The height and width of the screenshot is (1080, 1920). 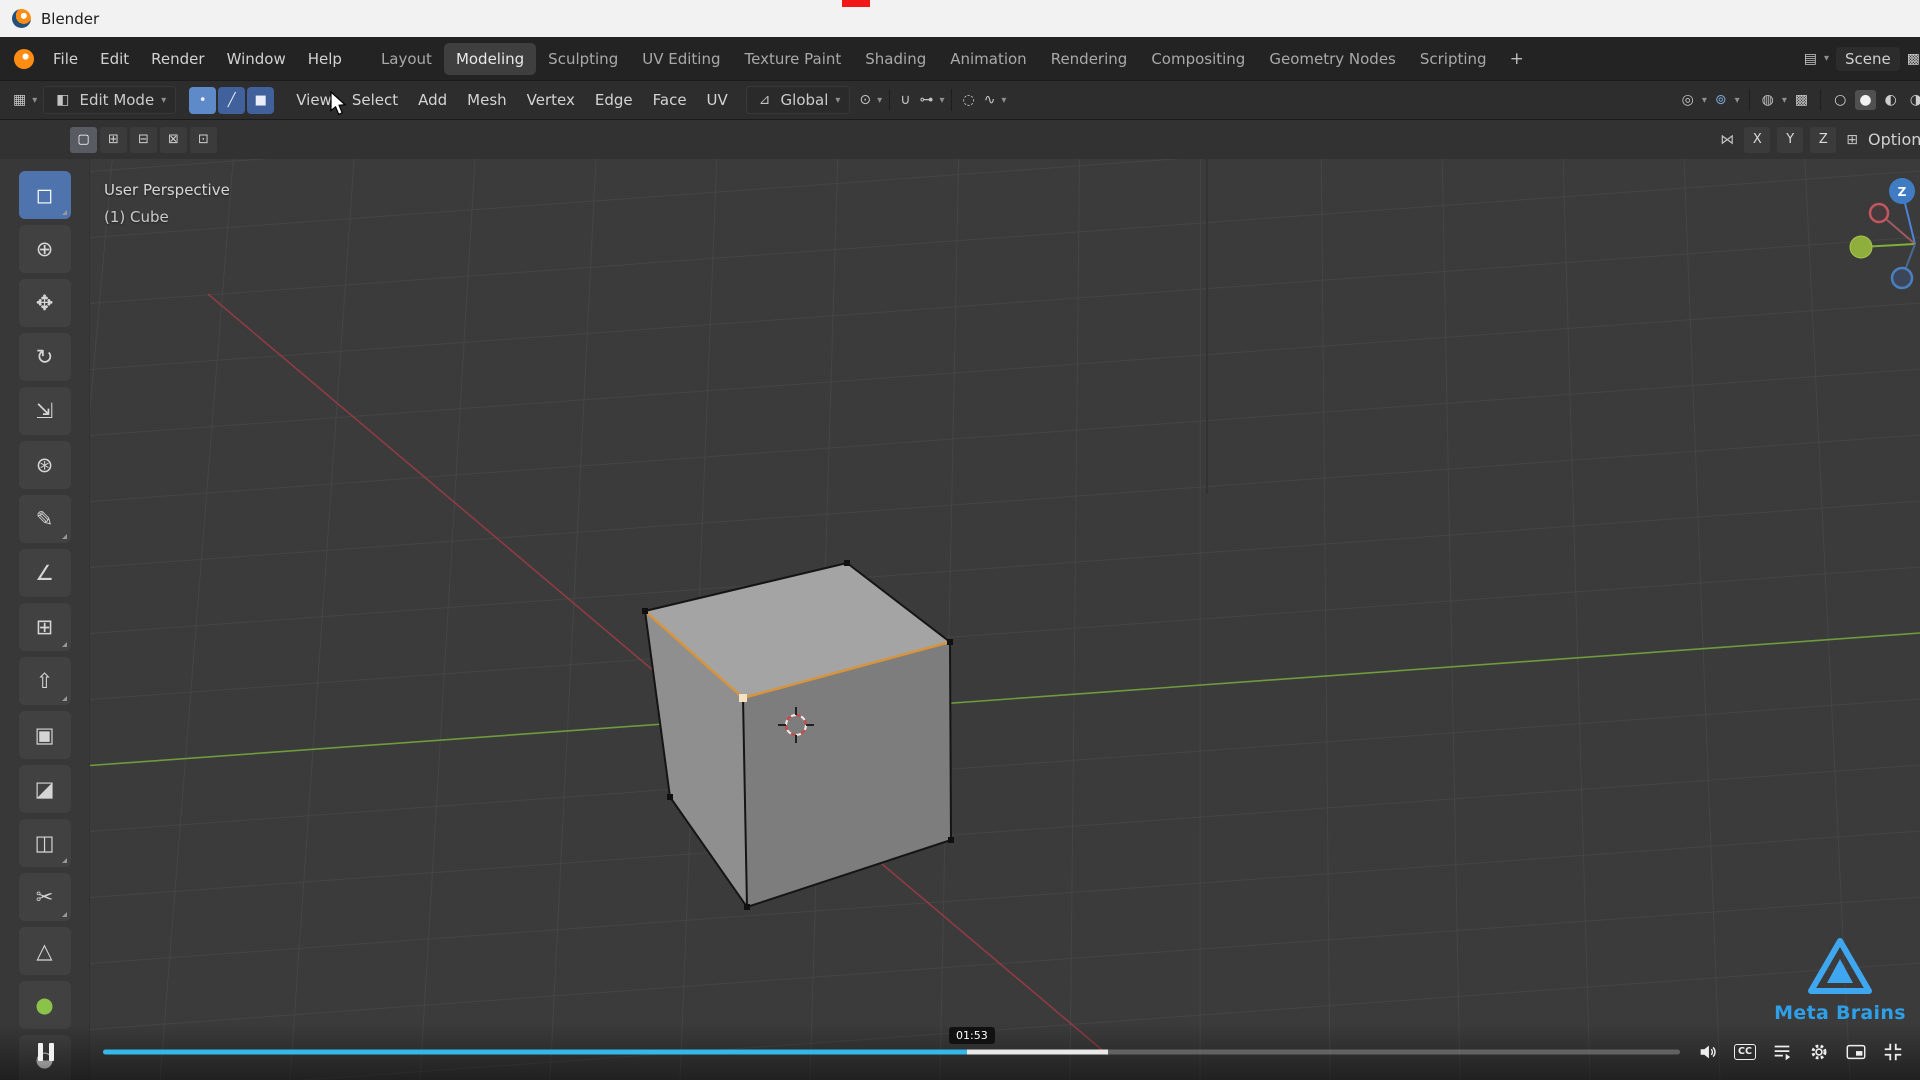 I want to click on editor-type-chevron-icon: ▾, so click(x=34, y=100).